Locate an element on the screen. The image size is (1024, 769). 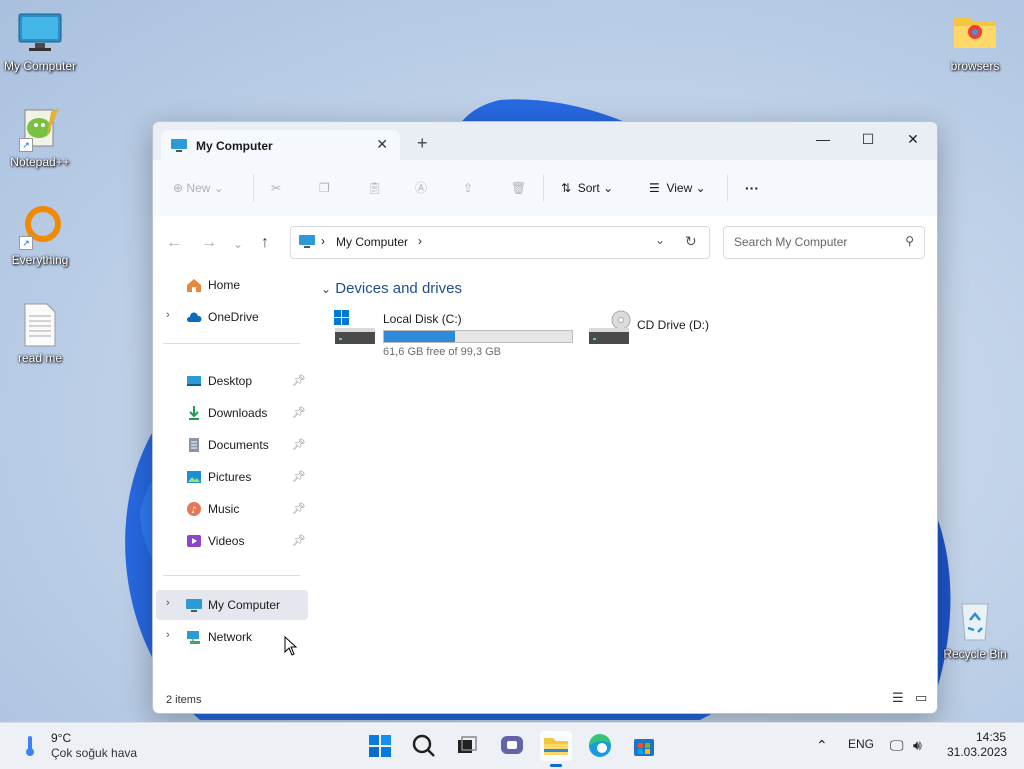
address-history-chevron-icon: ⌄ is located at coordinates (660, 240).